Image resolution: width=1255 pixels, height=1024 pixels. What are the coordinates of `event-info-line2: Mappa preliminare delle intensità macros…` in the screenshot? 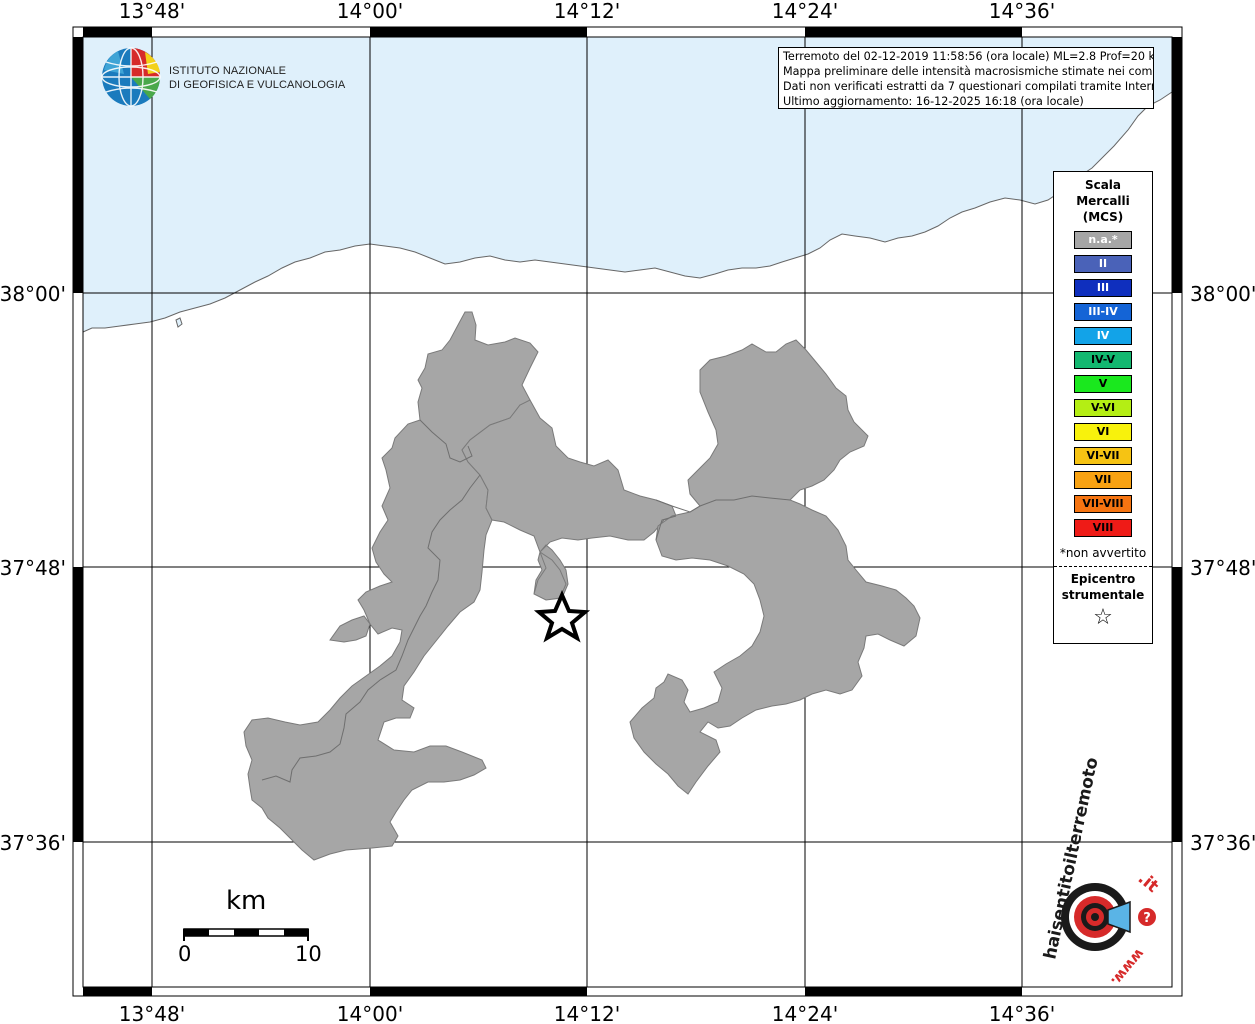 It's located at (968, 71).